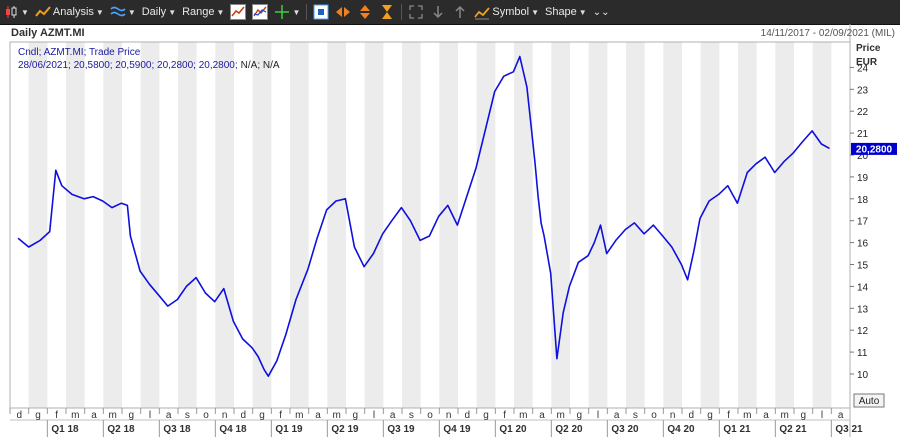  I want to click on scroll-vertical-button, so click(365, 12).